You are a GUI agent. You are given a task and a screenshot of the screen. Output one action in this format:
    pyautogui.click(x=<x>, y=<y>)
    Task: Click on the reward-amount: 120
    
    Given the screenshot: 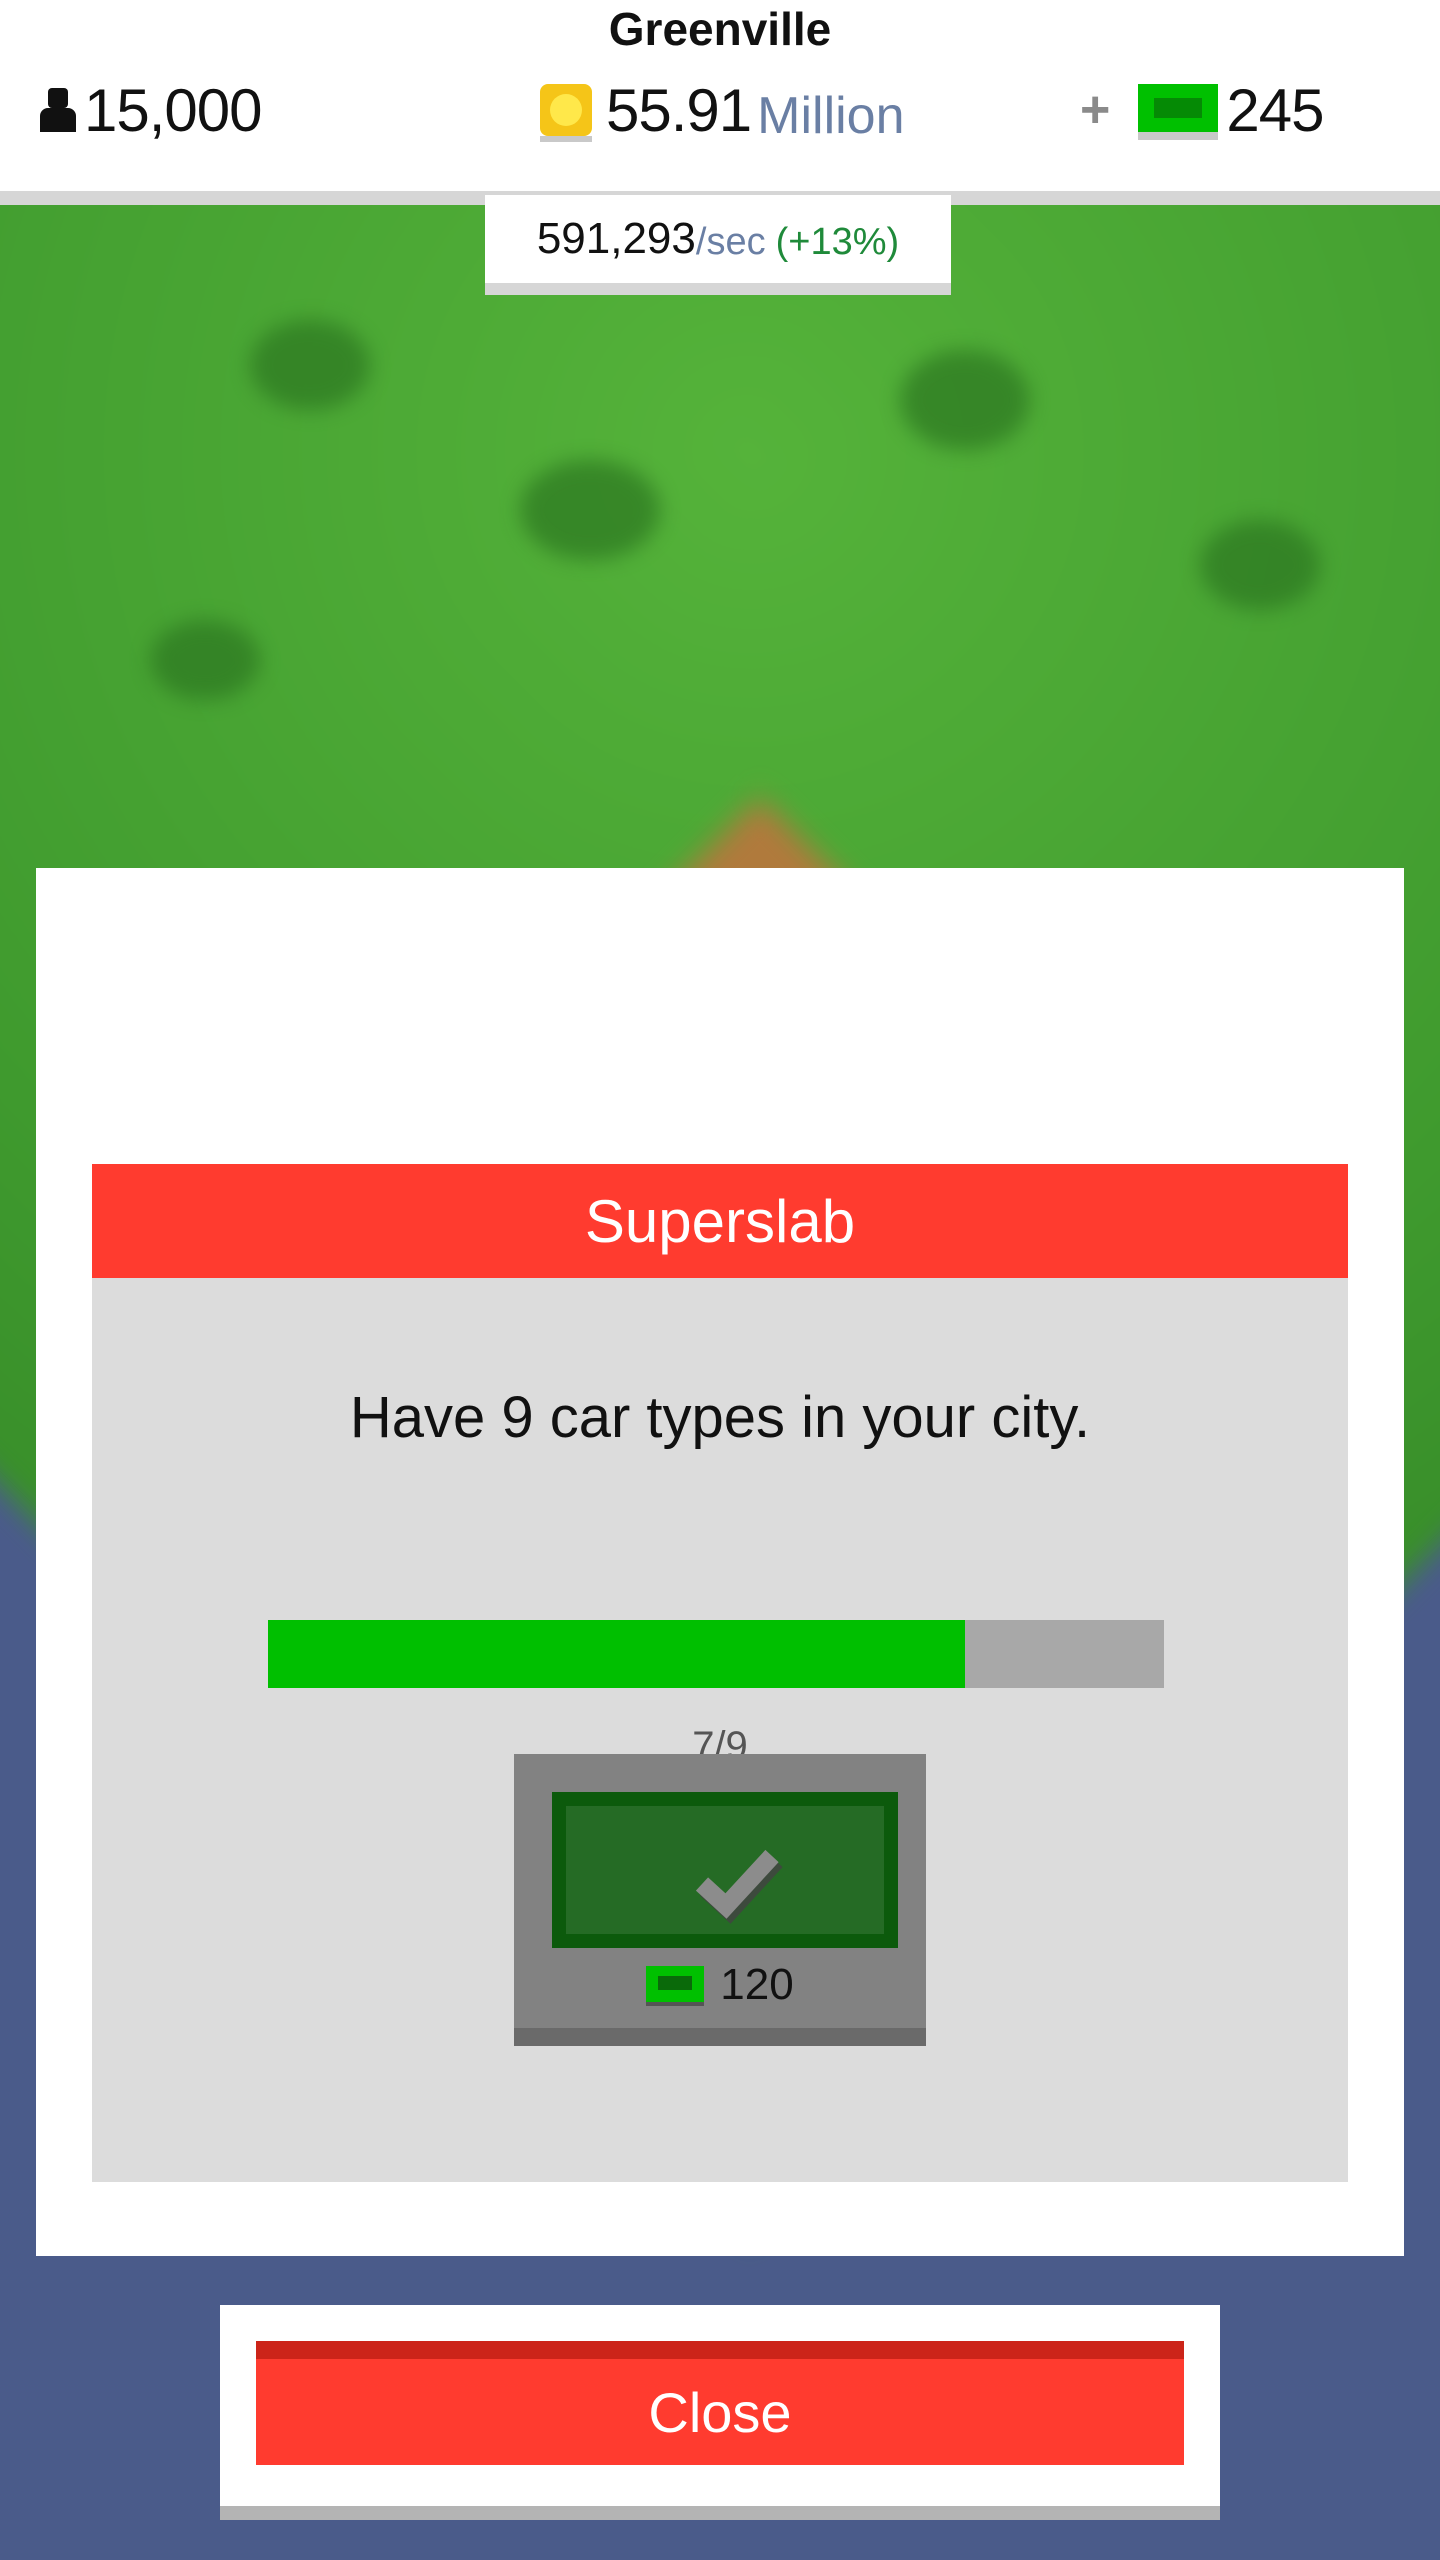 What is the action you would take?
    pyautogui.click(x=757, y=1984)
    